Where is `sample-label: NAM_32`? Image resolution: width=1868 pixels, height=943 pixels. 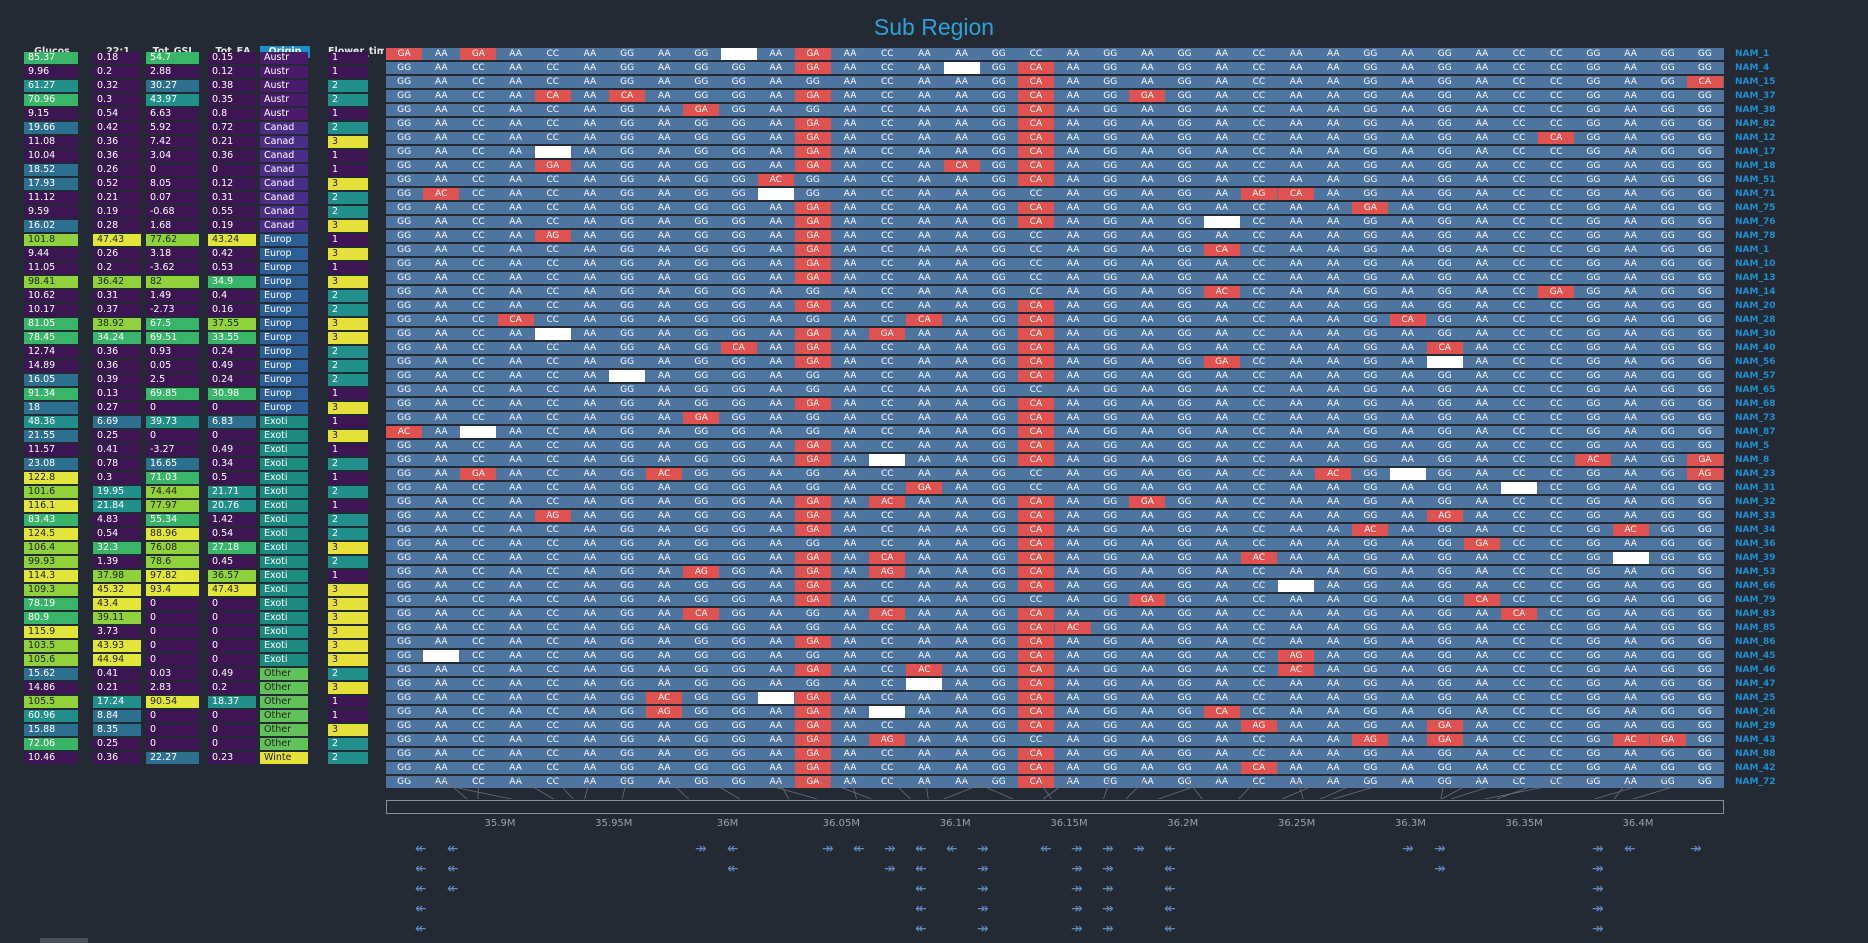
sample-label: NAM_32 is located at coordinates (1755, 502).